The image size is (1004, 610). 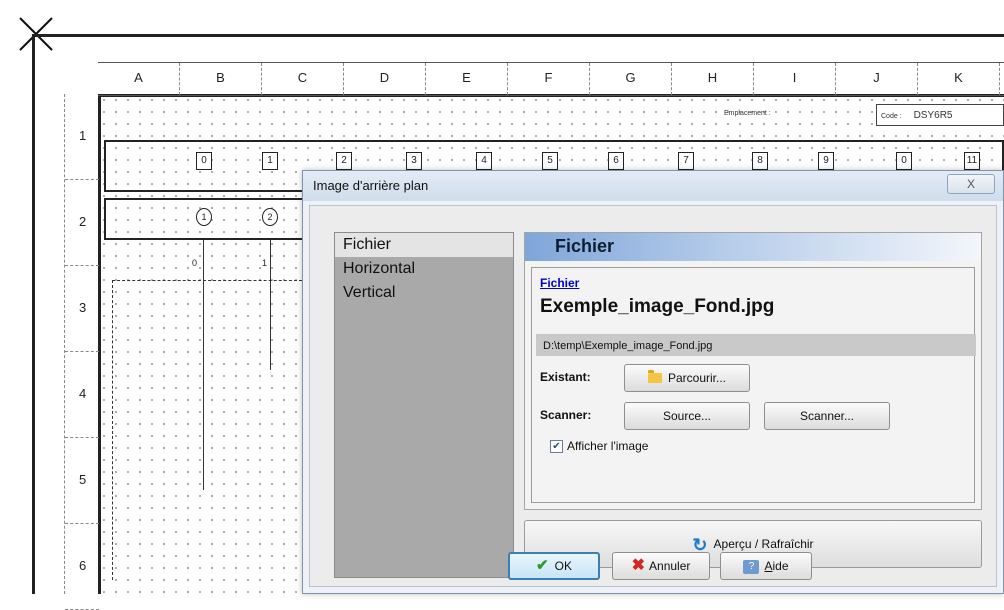 I want to click on folder-icon, so click(x=654, y=376).